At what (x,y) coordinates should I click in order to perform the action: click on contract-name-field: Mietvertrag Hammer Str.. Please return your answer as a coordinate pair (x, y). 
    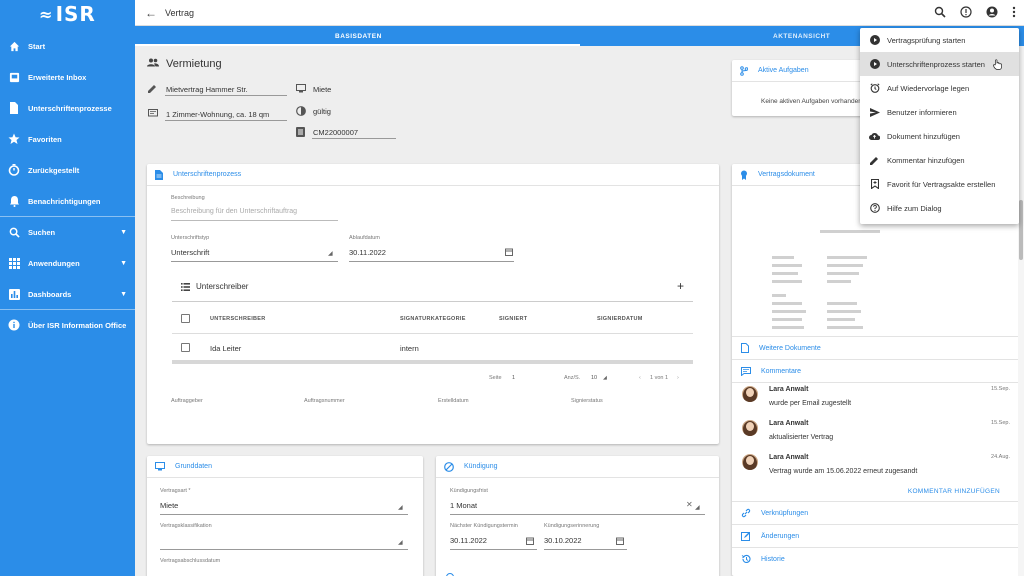
    Looking at the image, I should click on (207, 89).